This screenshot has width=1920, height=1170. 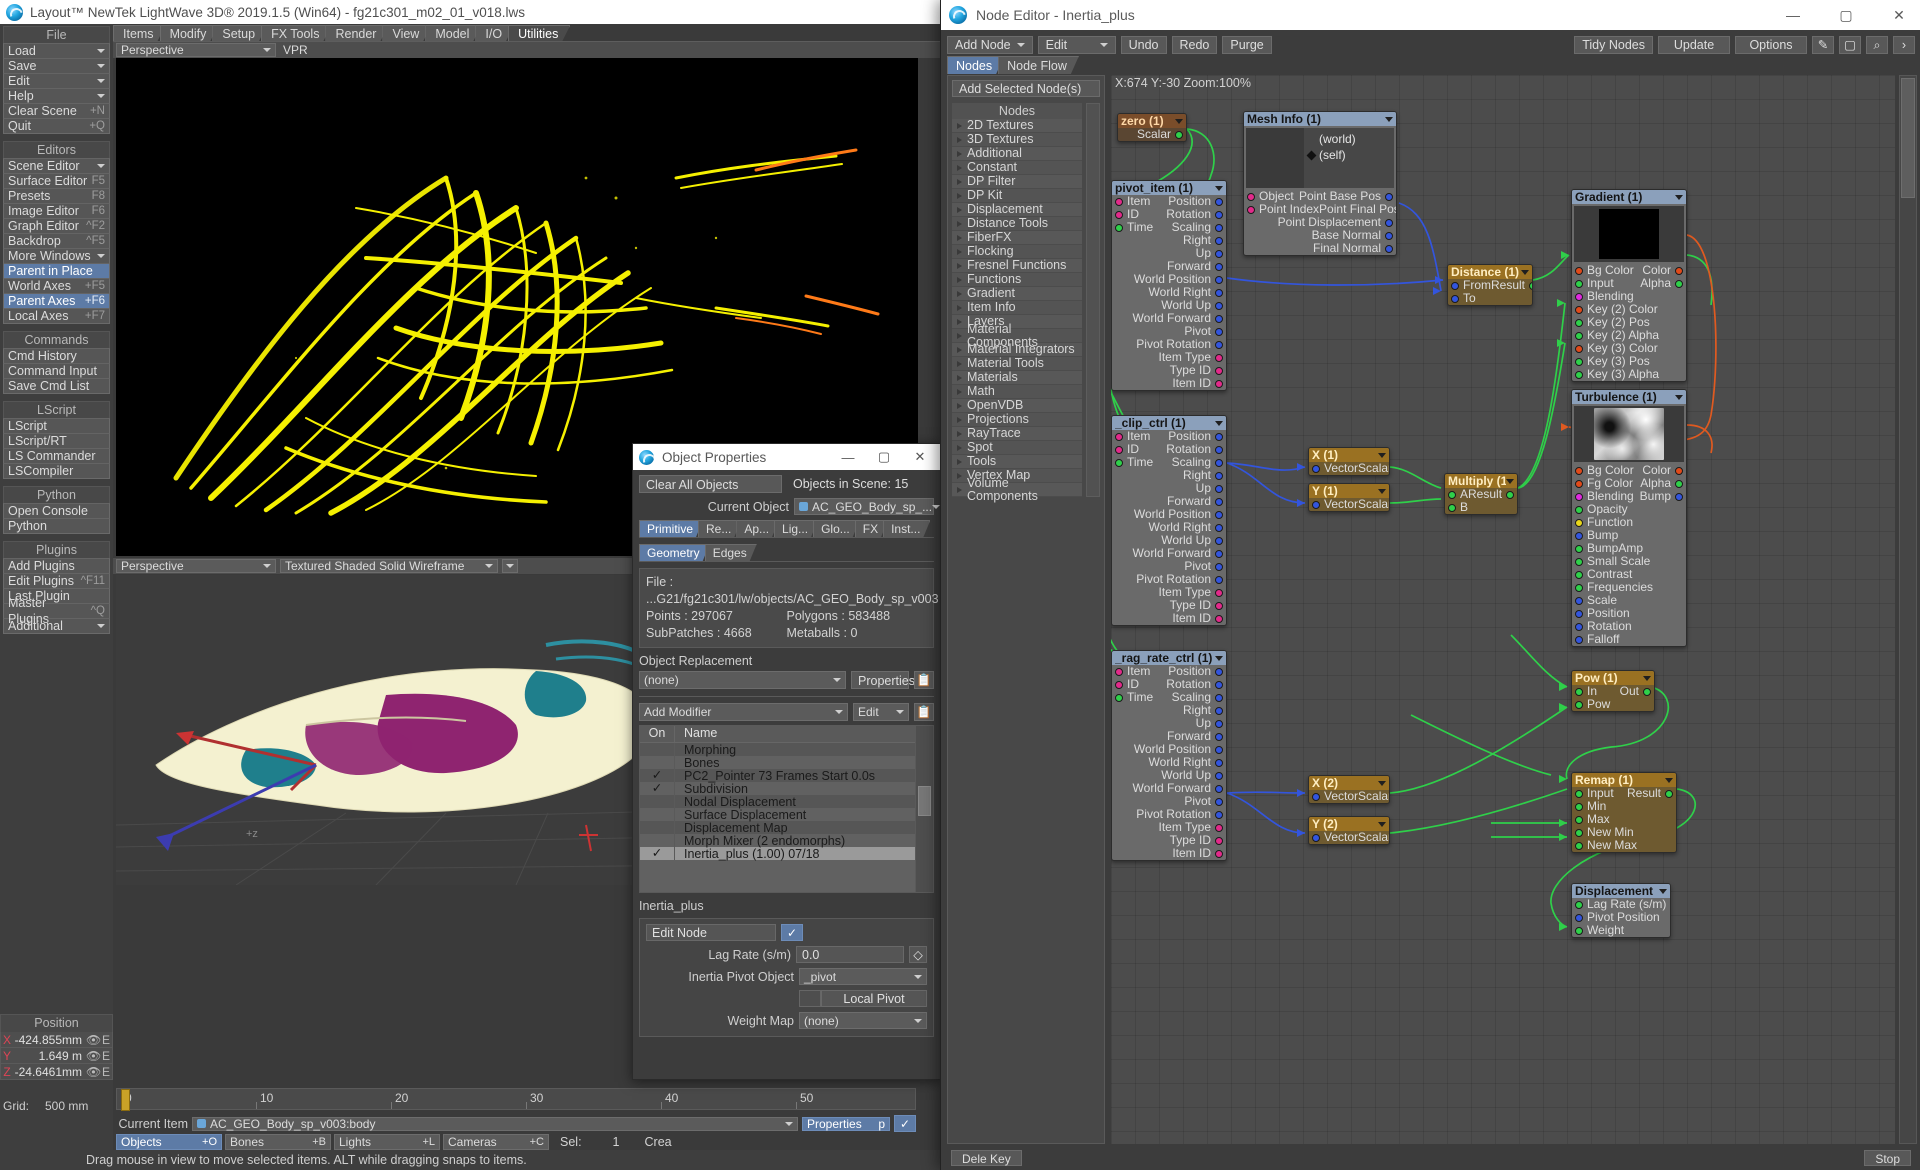 What do you see at coordinates (239, 33) in the screenshot?
I see `menu-tab-setup: Setup` at bounding box center [239, 33].